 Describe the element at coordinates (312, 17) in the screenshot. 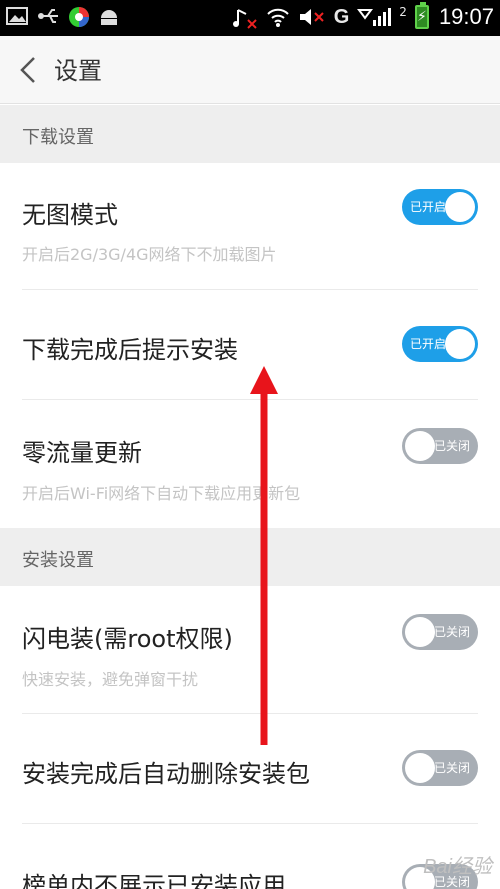

I see `volume-muted-icon` at that location.